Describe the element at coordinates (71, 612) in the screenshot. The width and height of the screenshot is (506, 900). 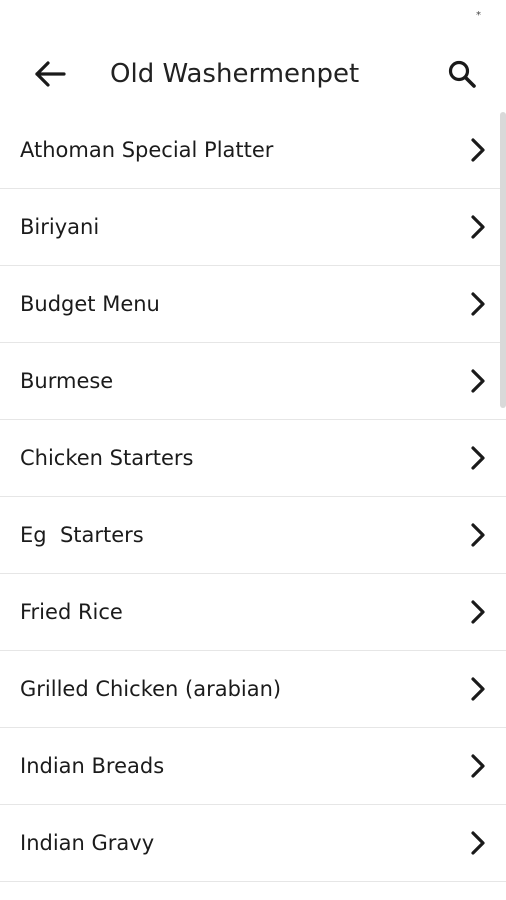
I see `category-label: Fried Rice` at that location.